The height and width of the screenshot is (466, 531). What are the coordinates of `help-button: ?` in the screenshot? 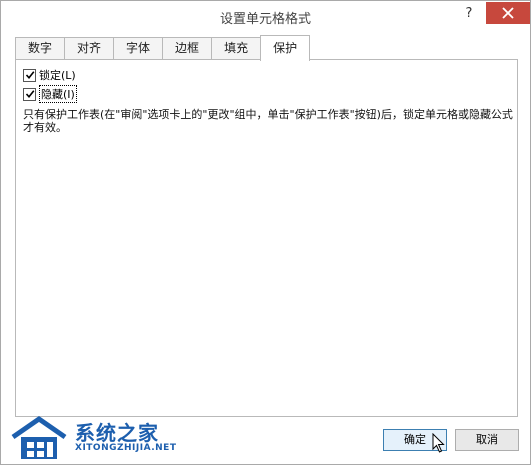 It's located at (469, 14).